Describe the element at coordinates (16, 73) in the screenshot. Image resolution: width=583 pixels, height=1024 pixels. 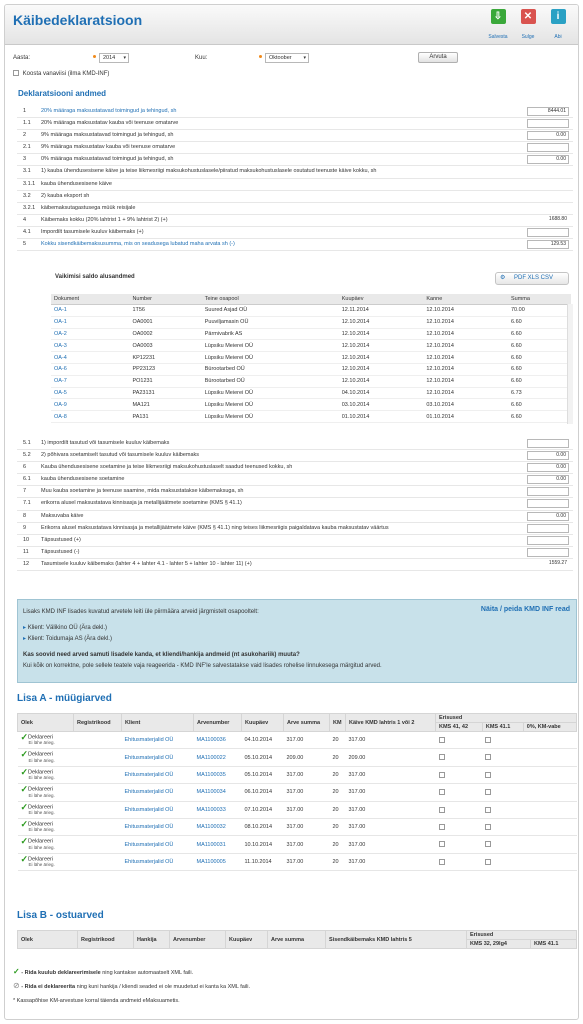
I see `no-kmd-checkbox` at that location.